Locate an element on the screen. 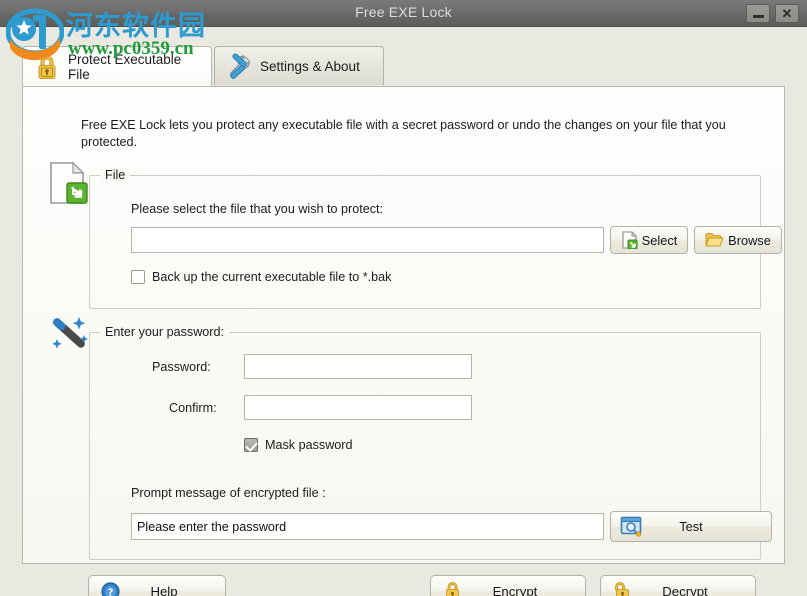 Image resolution: width=807 pixels, height=596 pixels. mask-password-label: Mask password is located at coordinates (309, 445).